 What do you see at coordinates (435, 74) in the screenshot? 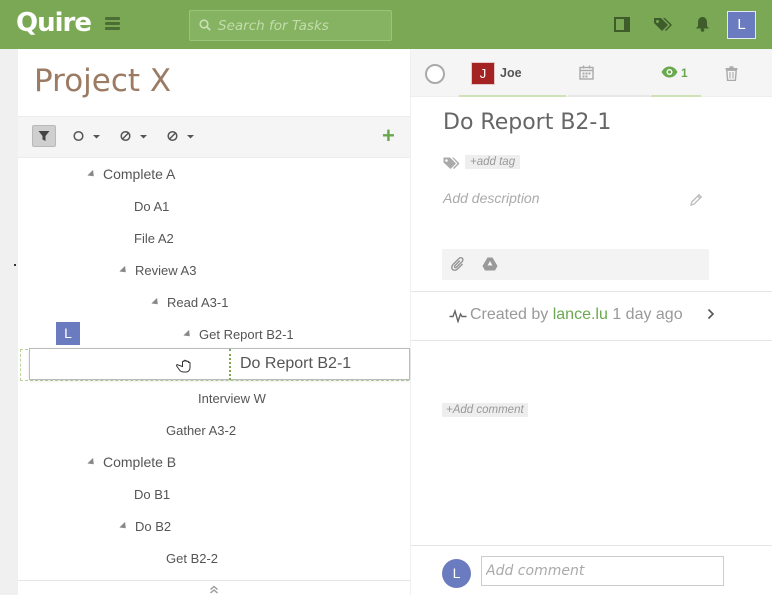
I see `complete-task-toggle` at bounding box center [435, 74].